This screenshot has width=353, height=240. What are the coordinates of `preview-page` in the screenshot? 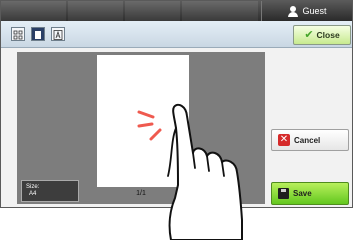 It's located at (143, 121).